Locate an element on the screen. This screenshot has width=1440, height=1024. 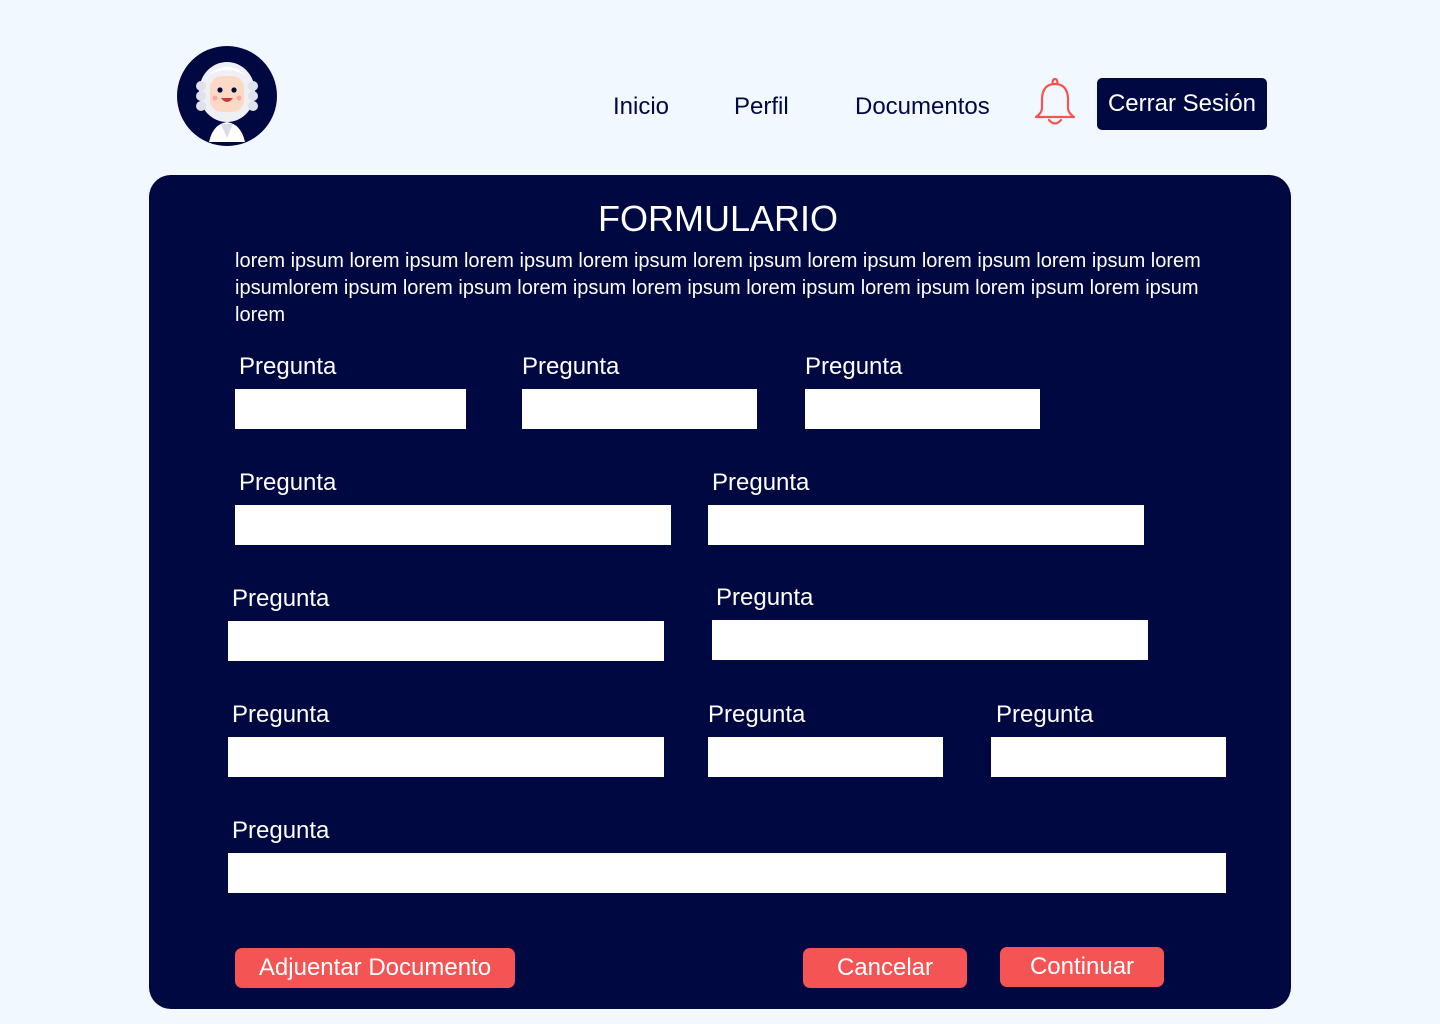
nav-link-inicio: Inicio is located at coordinates (641, 107).